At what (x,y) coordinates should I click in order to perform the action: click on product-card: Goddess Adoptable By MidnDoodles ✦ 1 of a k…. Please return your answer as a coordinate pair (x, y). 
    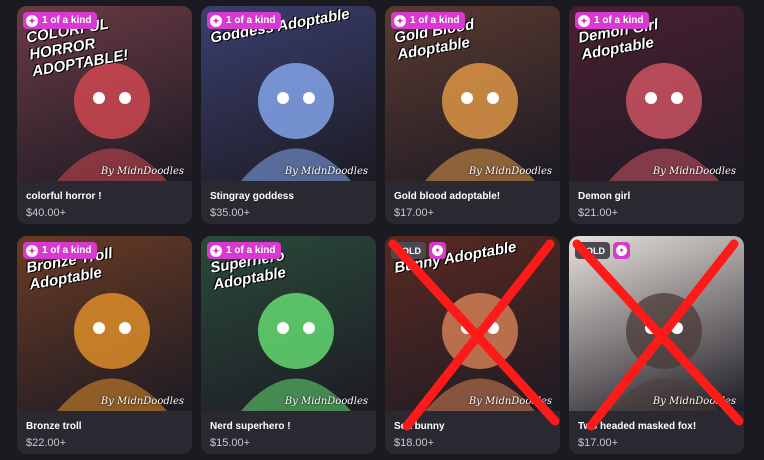
    Looking at the image, I should click on (288, 115).